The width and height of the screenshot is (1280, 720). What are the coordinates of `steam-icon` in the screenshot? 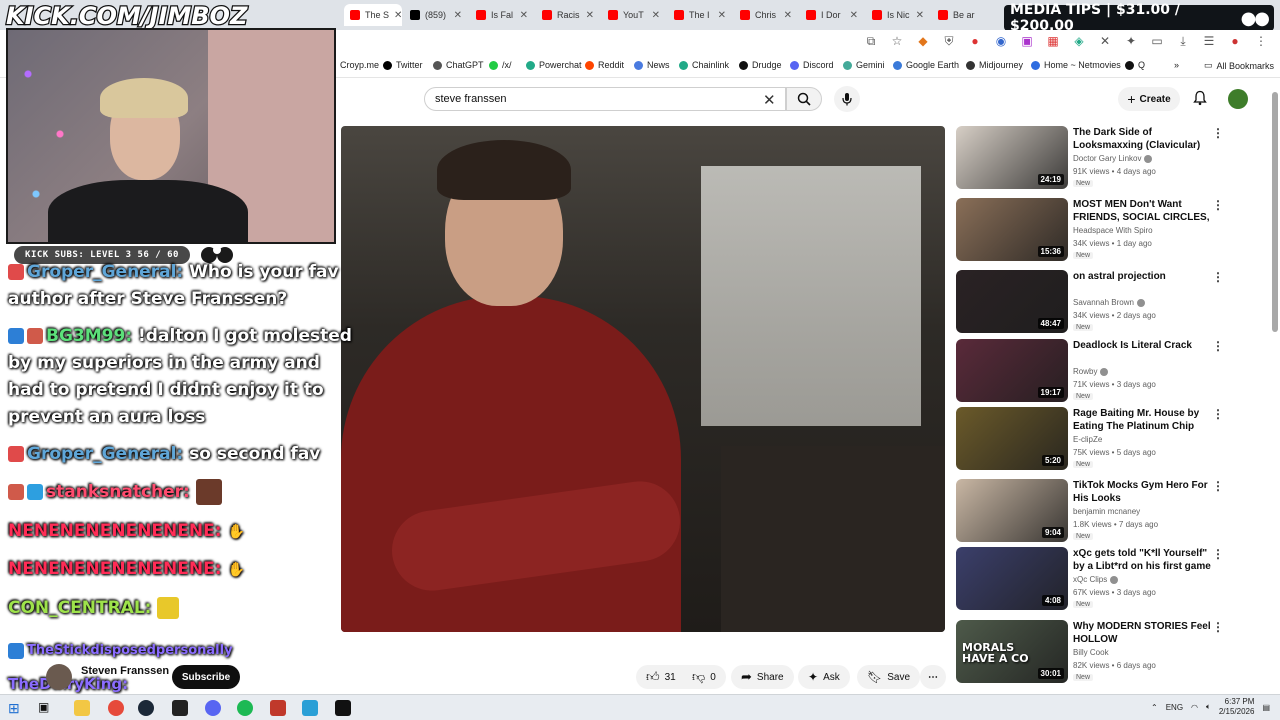 It's located at (146, 708).